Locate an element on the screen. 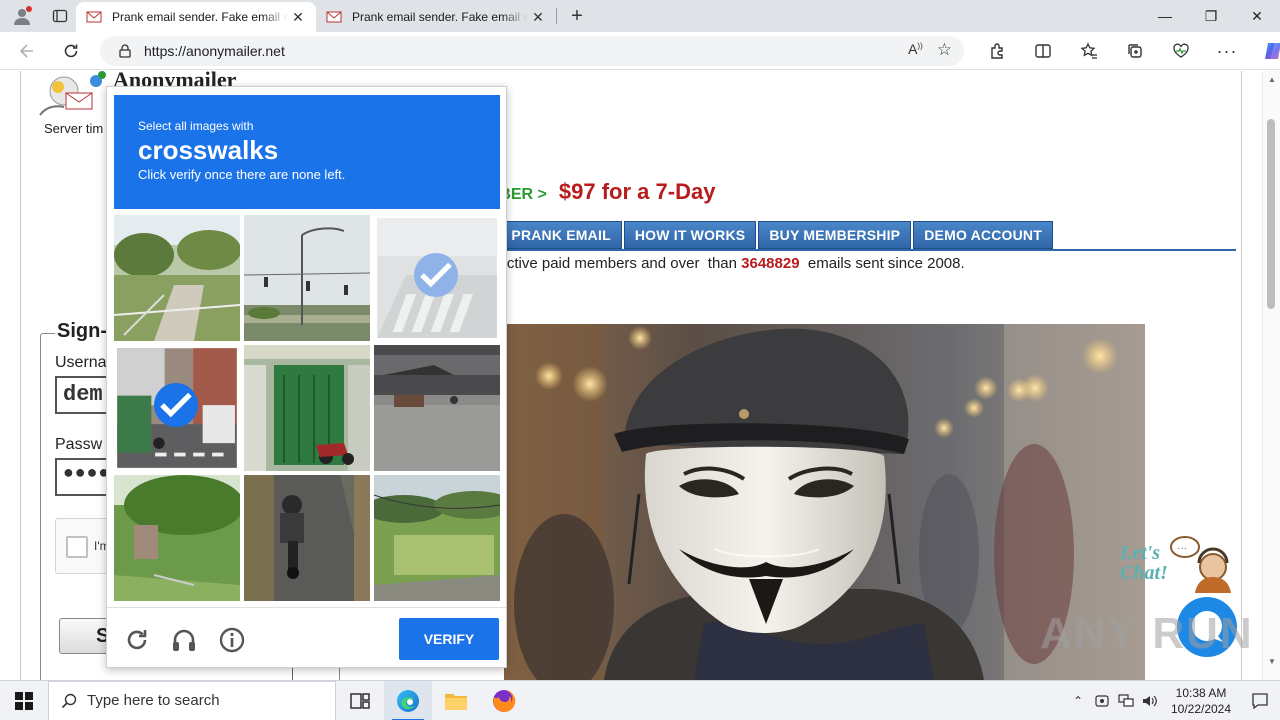 Image resolution: width=1280 pixels, height=720 pixels. lets-chat-label: Let's Chat! is located at coordinates (1144, 563).